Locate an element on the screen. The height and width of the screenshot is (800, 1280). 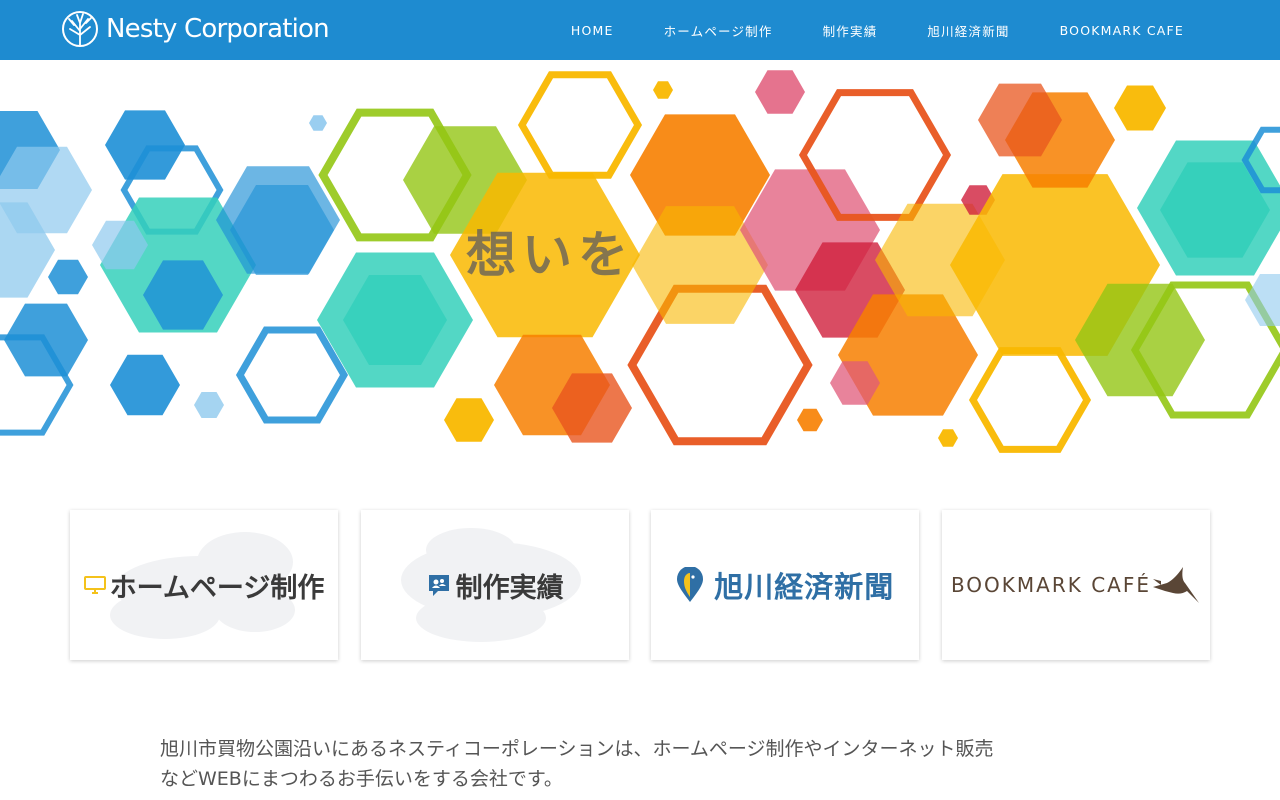
card-label: 旭川経済新聞 is located at coordinates (785, 585).